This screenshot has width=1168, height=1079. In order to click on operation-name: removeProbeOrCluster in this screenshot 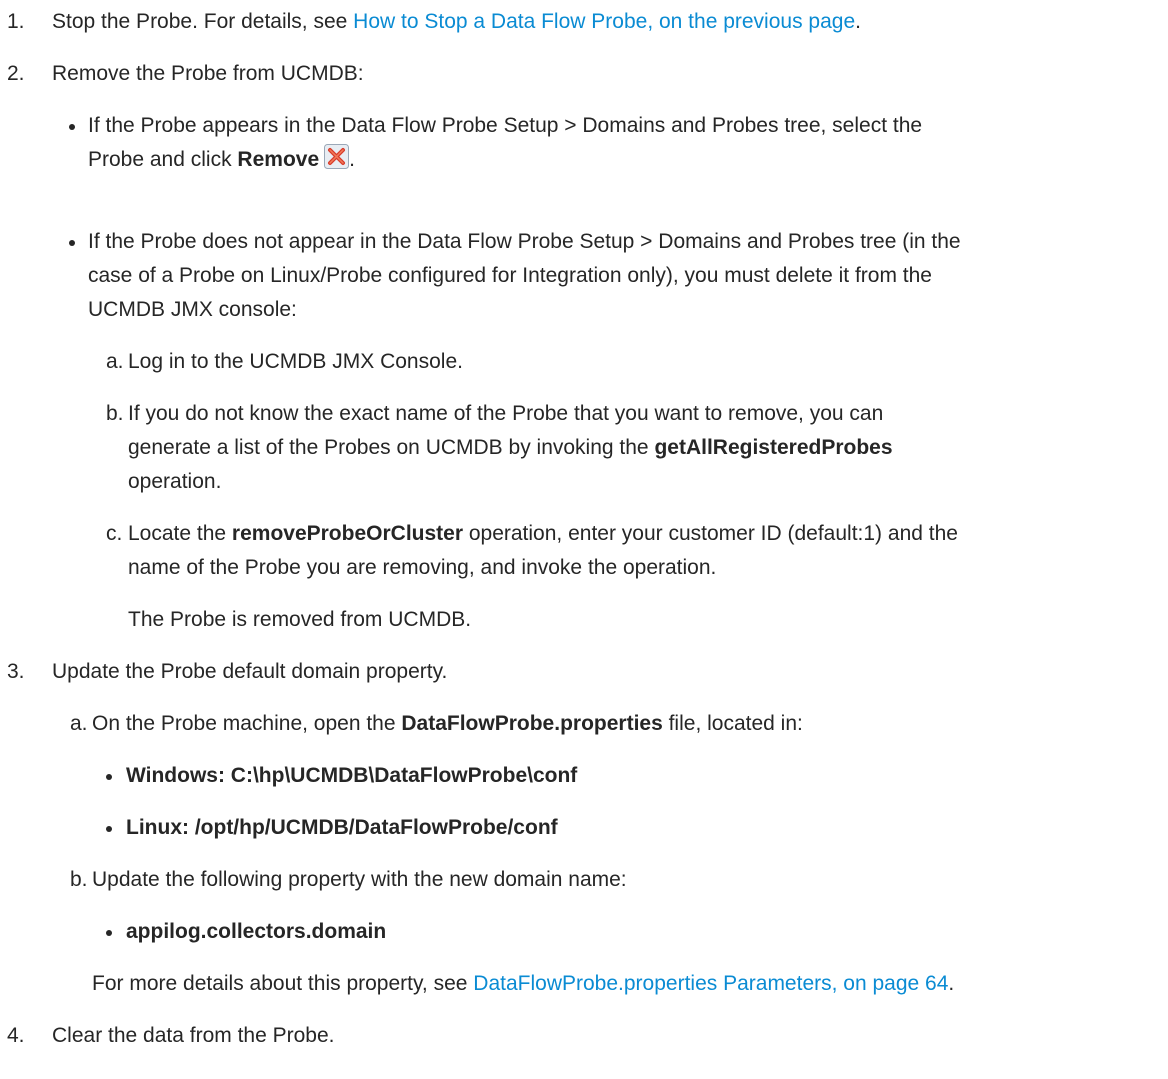, I will do `click(347, 533)`.